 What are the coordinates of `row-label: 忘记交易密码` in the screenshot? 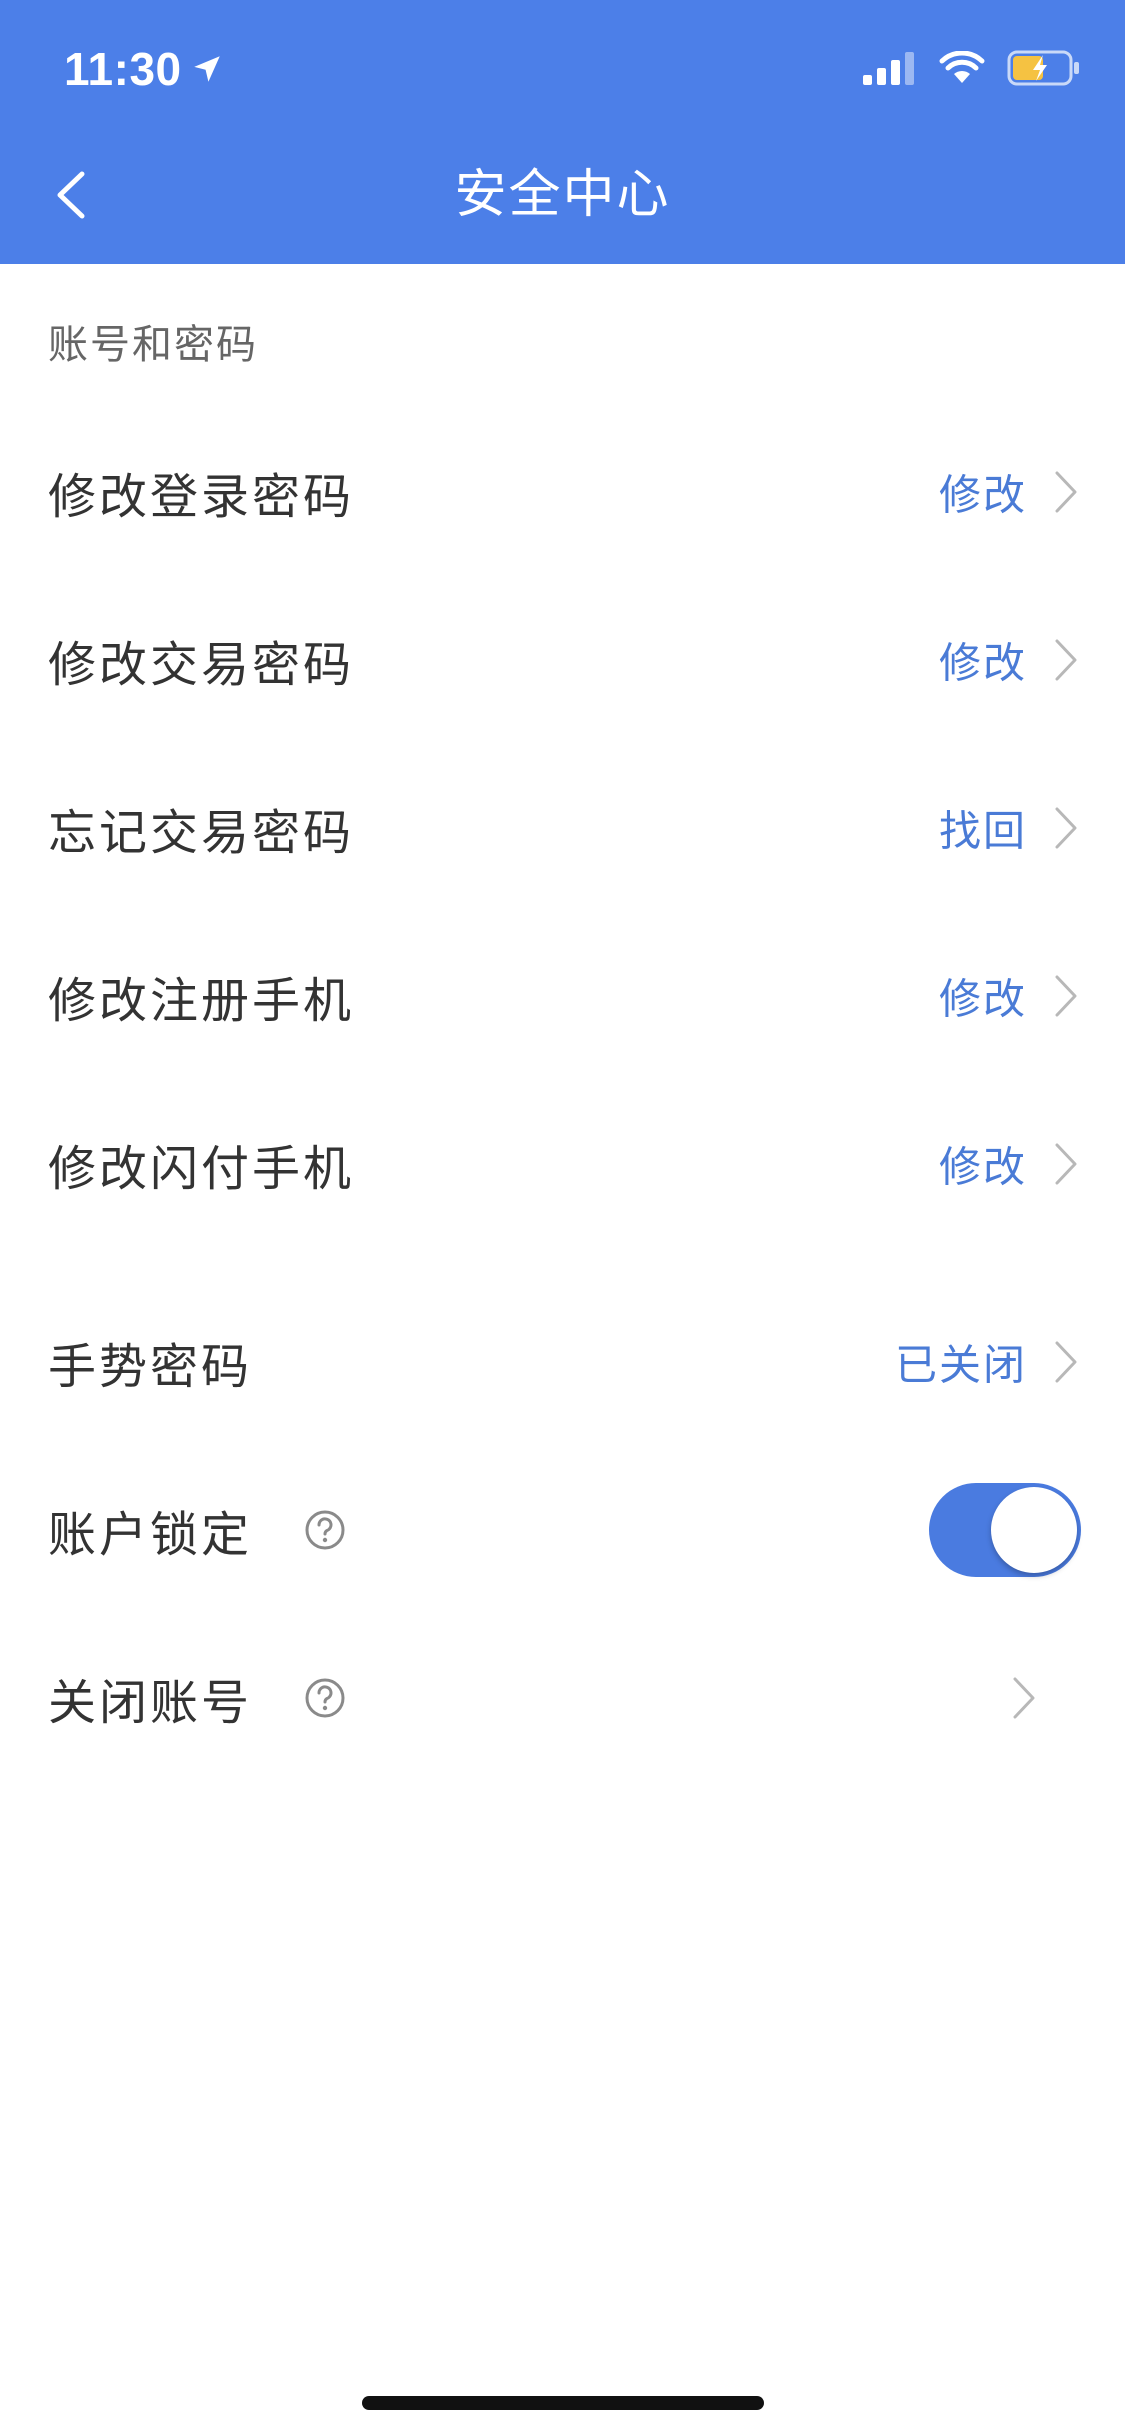 It's located at (201, 833).